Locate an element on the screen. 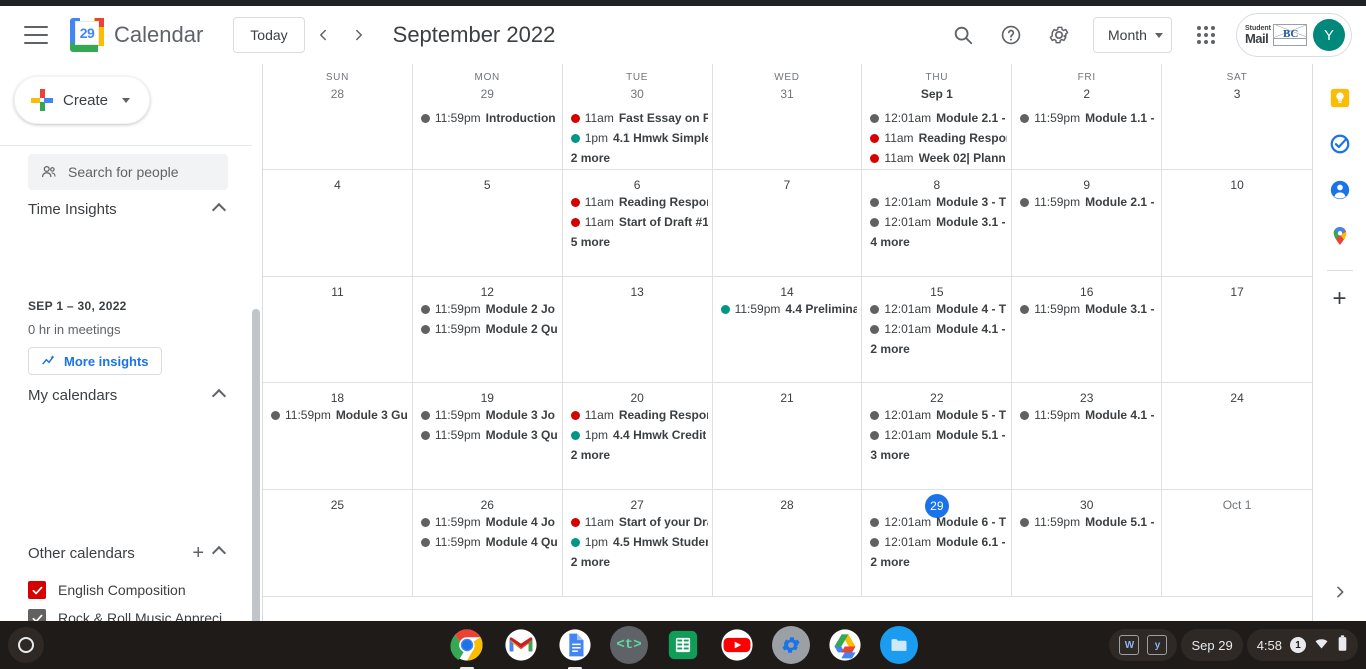 The height and width of the screenshot is (669, 1366). account-switcher: Student Mail BC Y is located at coordinates (1293, 35).